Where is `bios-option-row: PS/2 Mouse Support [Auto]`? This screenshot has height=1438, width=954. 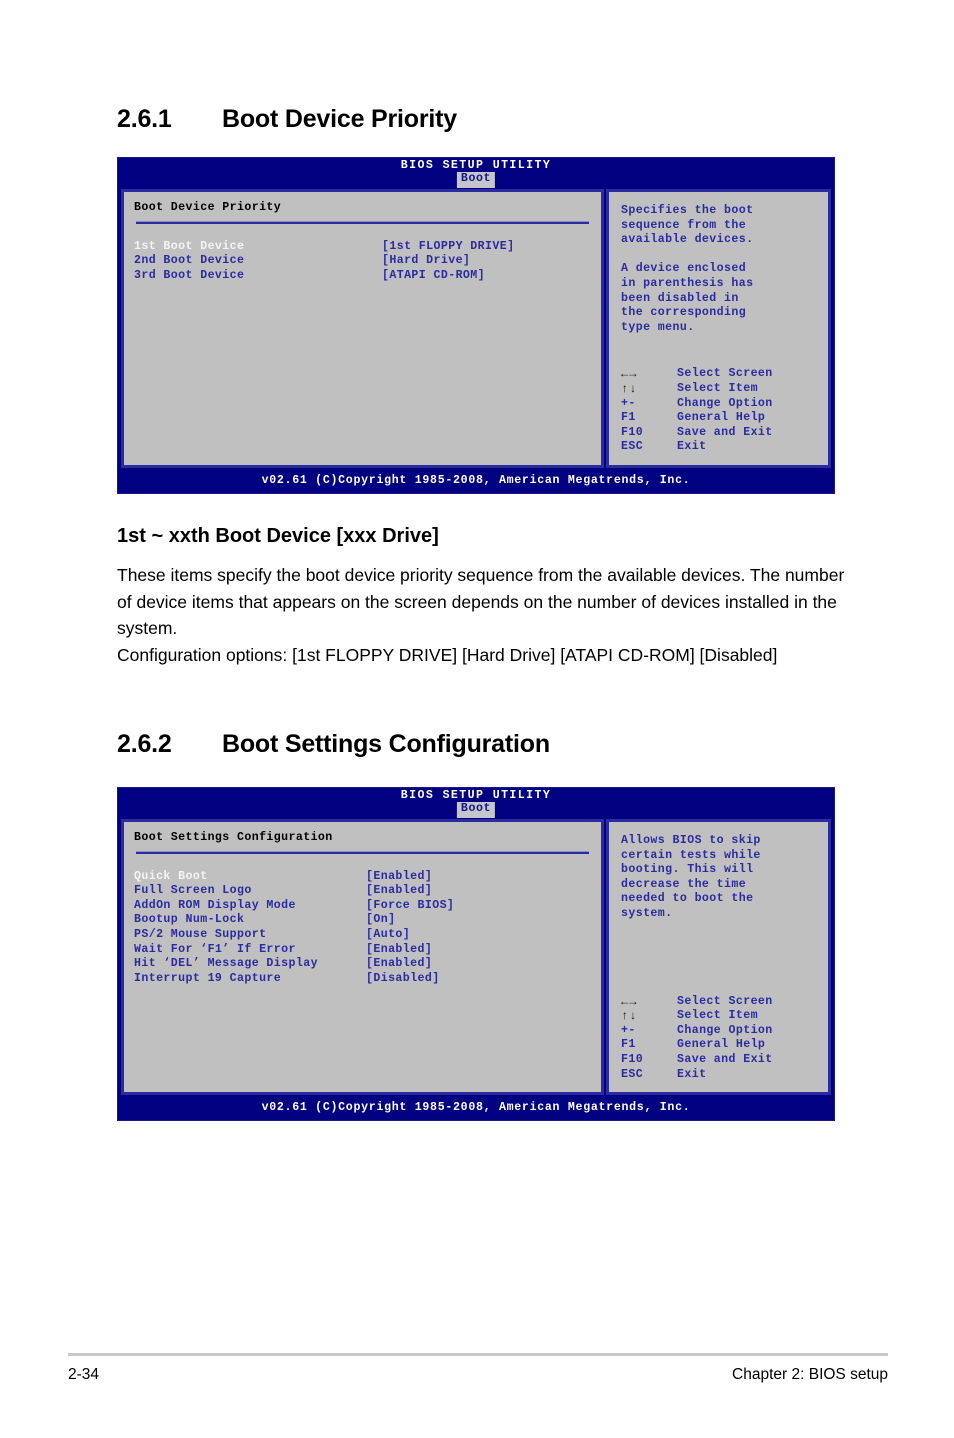
bios-option-row: PS/2 Mouse Support [Auto] is located at coordinates (362, 935).